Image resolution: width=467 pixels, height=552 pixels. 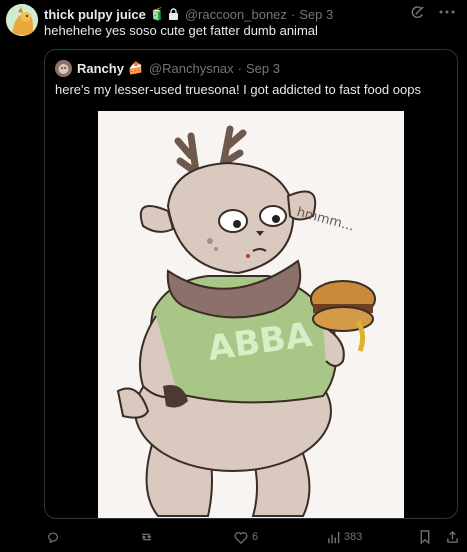 I want to click on quote-author-avatar, so click(x=63, y=68).